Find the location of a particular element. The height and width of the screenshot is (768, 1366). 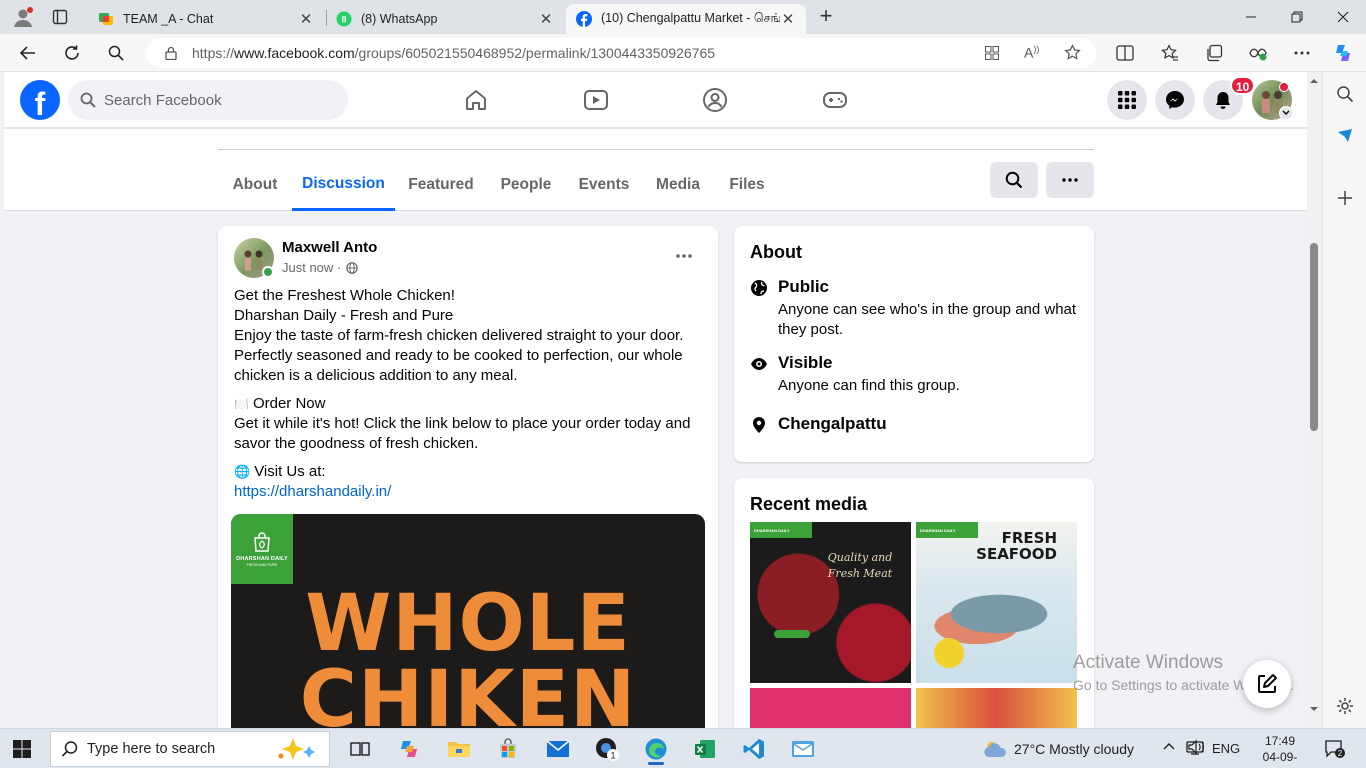

media-thumbnail: DHARSHAN DAILY Quality and Fresh Meat is located at coordinates (830, 602).